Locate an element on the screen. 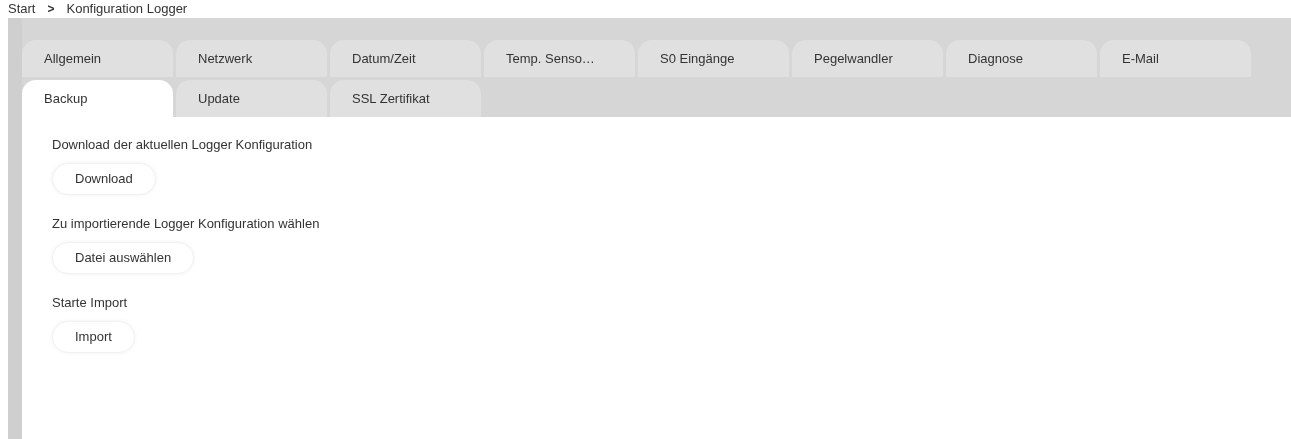 Image resolution: width=1291 pixels, height=439 pixels. breadcrumb-item: Start is located at coordinates (22, 9).